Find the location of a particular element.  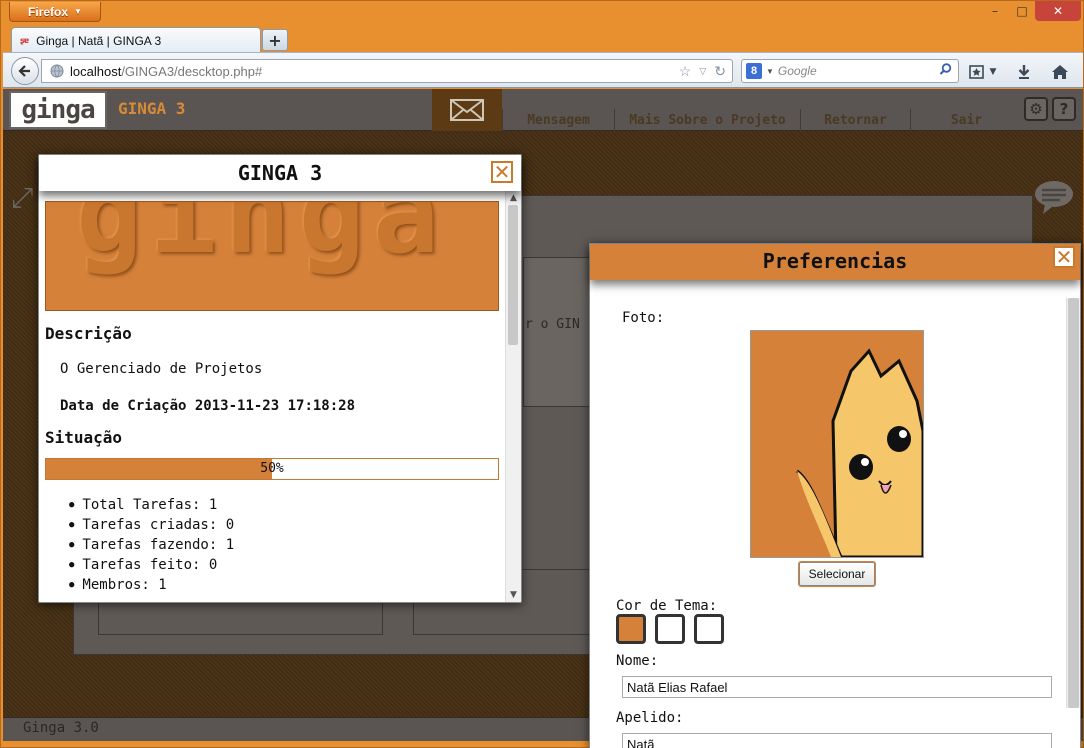

list-item: Tarefas feito: 0 is located at coordinates (151, 565).